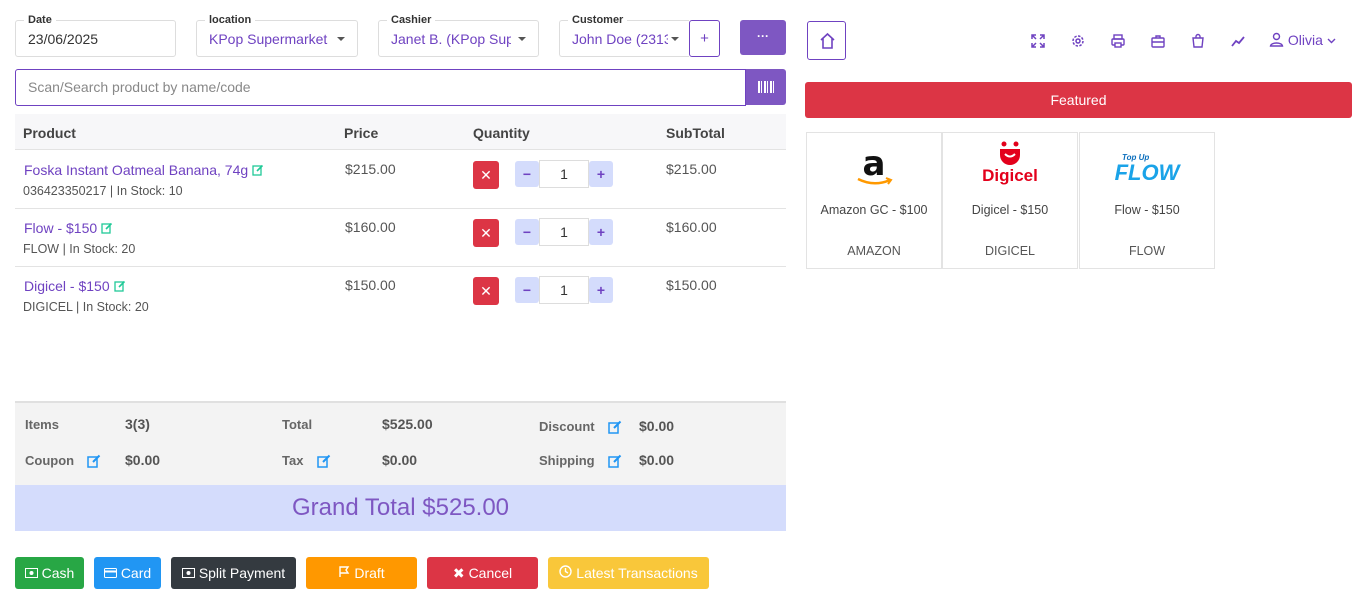 The width and height of the screenshot is (1365, 598). What do you see at coordinates (615, 427) in the screenshot?
I see `edit-discount-icon` at bounding box center [615, 427].